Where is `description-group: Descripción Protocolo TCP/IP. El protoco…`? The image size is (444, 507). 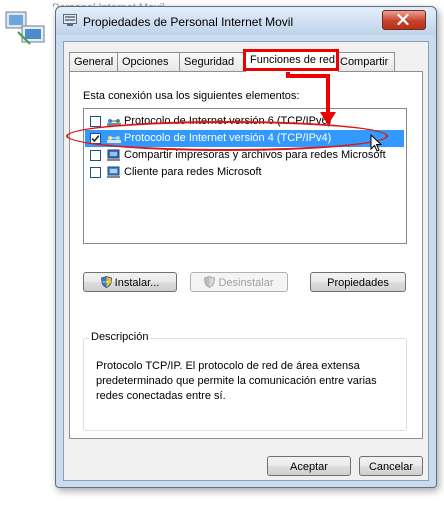
description-group: Descripción Protocolo TCP/IP. El protoco… is located at coordinates (245, 381).